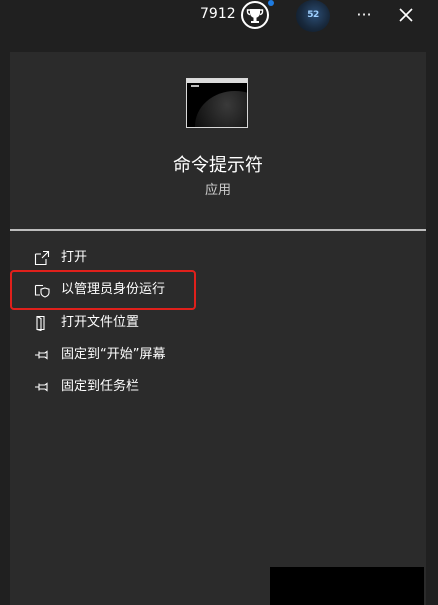 This screenshot has height=605, width=438. I want to click on user-avatar: 52, so click(313, 16).